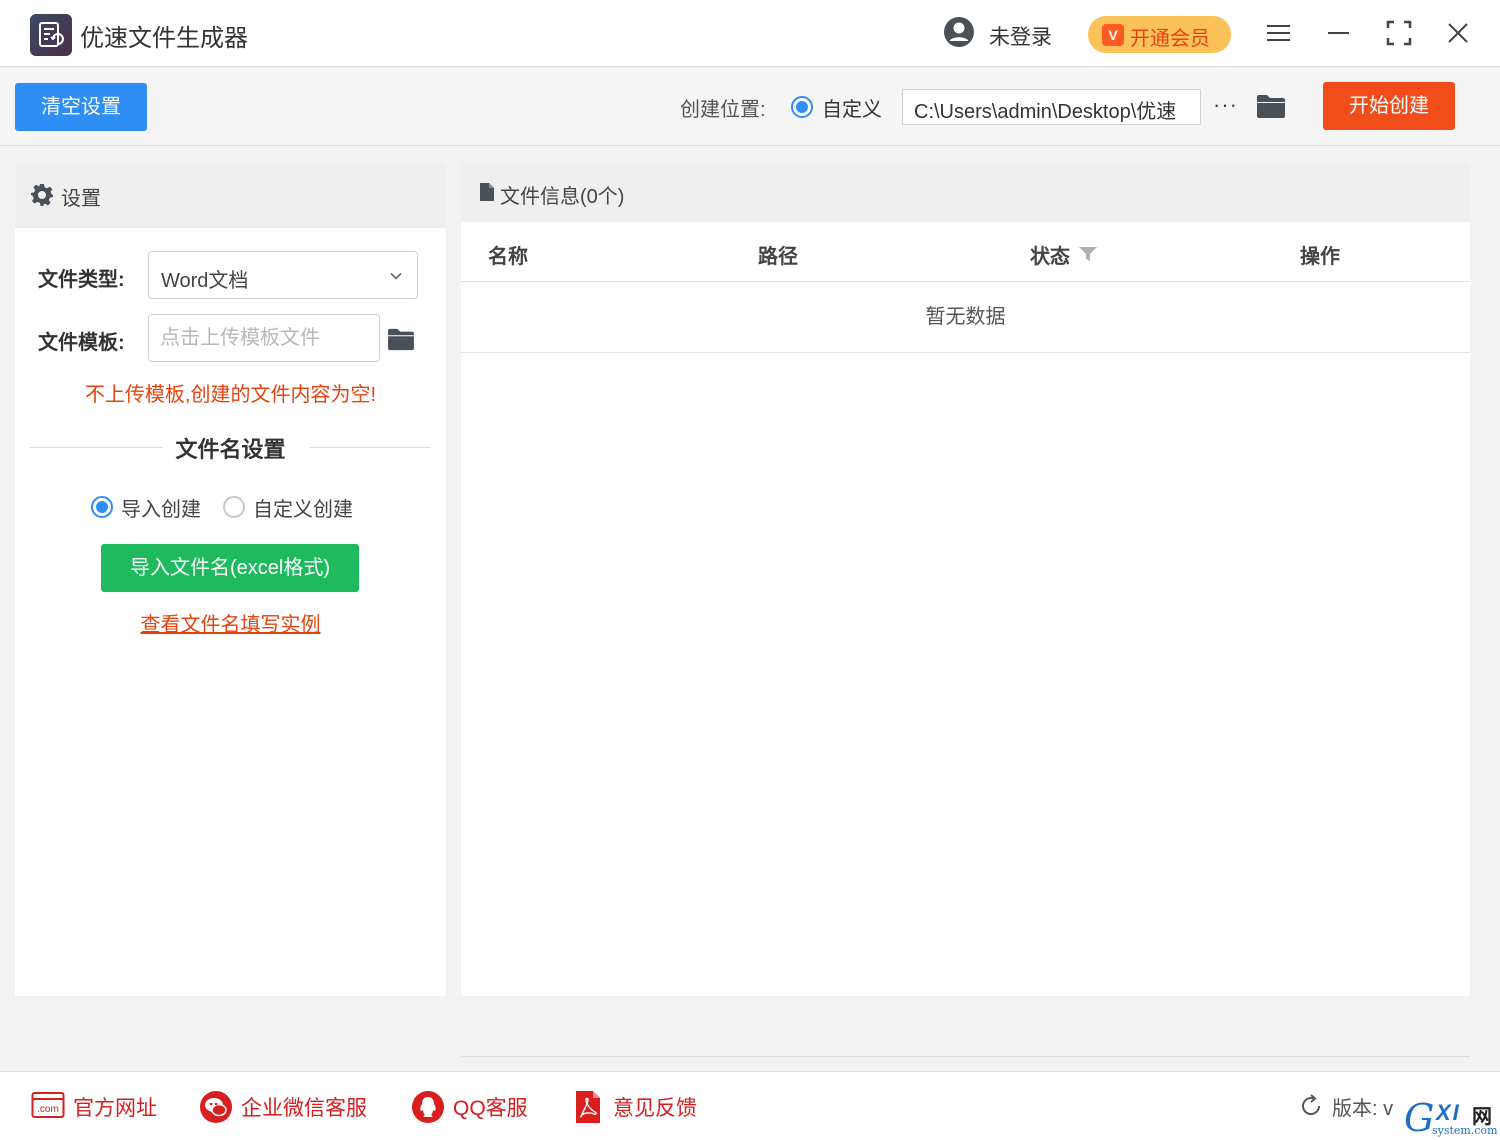 This screenshot has height=1140, width=1500. Describe the element at coordinates (1339, 33) in the screenshot. I see `minimize-icon` at that location.